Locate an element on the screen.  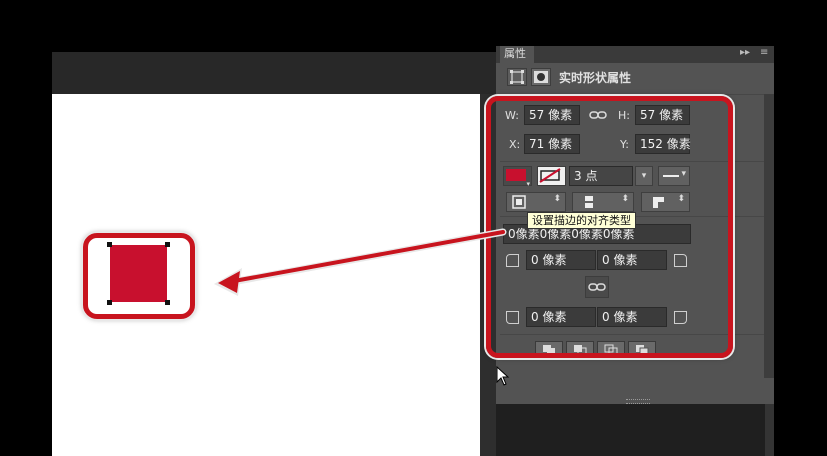
mouse-cursor-icon is located at coordinates (503, 376).